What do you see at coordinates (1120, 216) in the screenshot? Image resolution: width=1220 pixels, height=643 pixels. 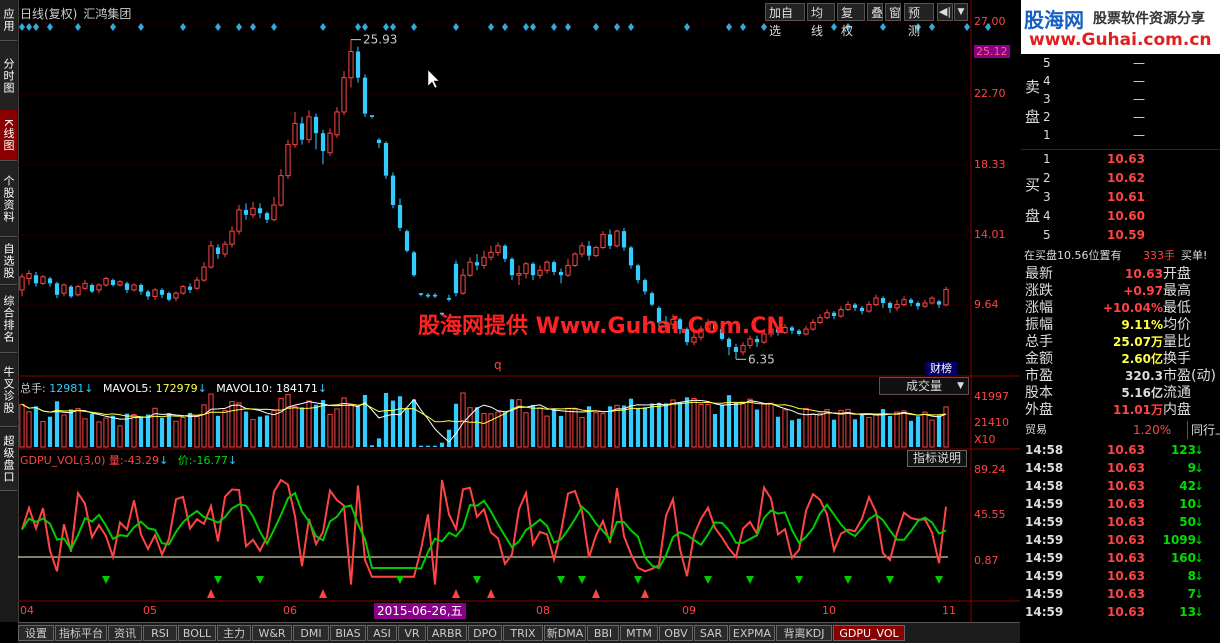 I see `buy-row: 4 10.60` at bounding box center [1120, 216].